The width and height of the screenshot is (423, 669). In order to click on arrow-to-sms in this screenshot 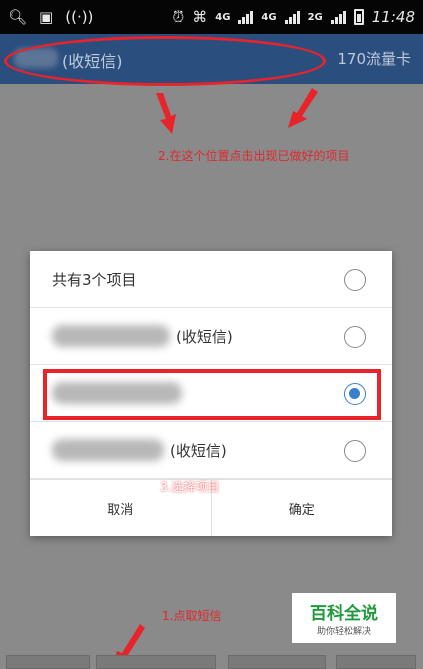, I will do `click(166, 113)`.